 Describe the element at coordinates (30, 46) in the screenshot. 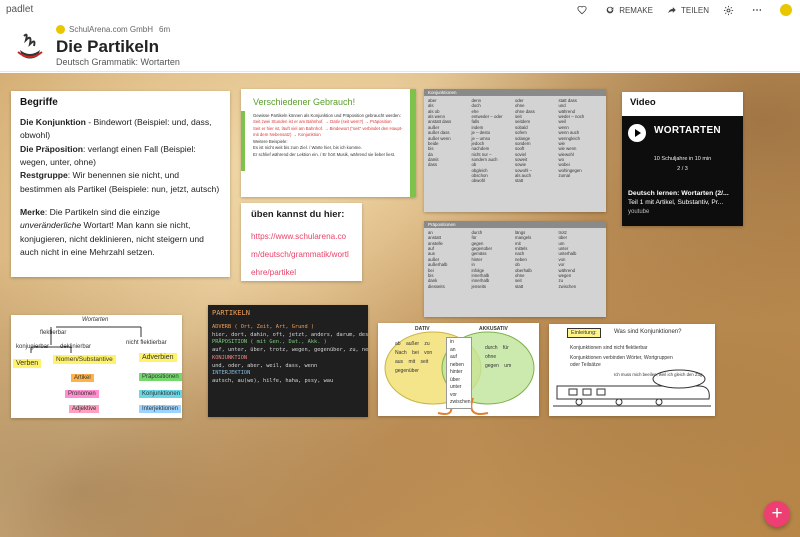

I see `padlet-logo-icon` at that location.